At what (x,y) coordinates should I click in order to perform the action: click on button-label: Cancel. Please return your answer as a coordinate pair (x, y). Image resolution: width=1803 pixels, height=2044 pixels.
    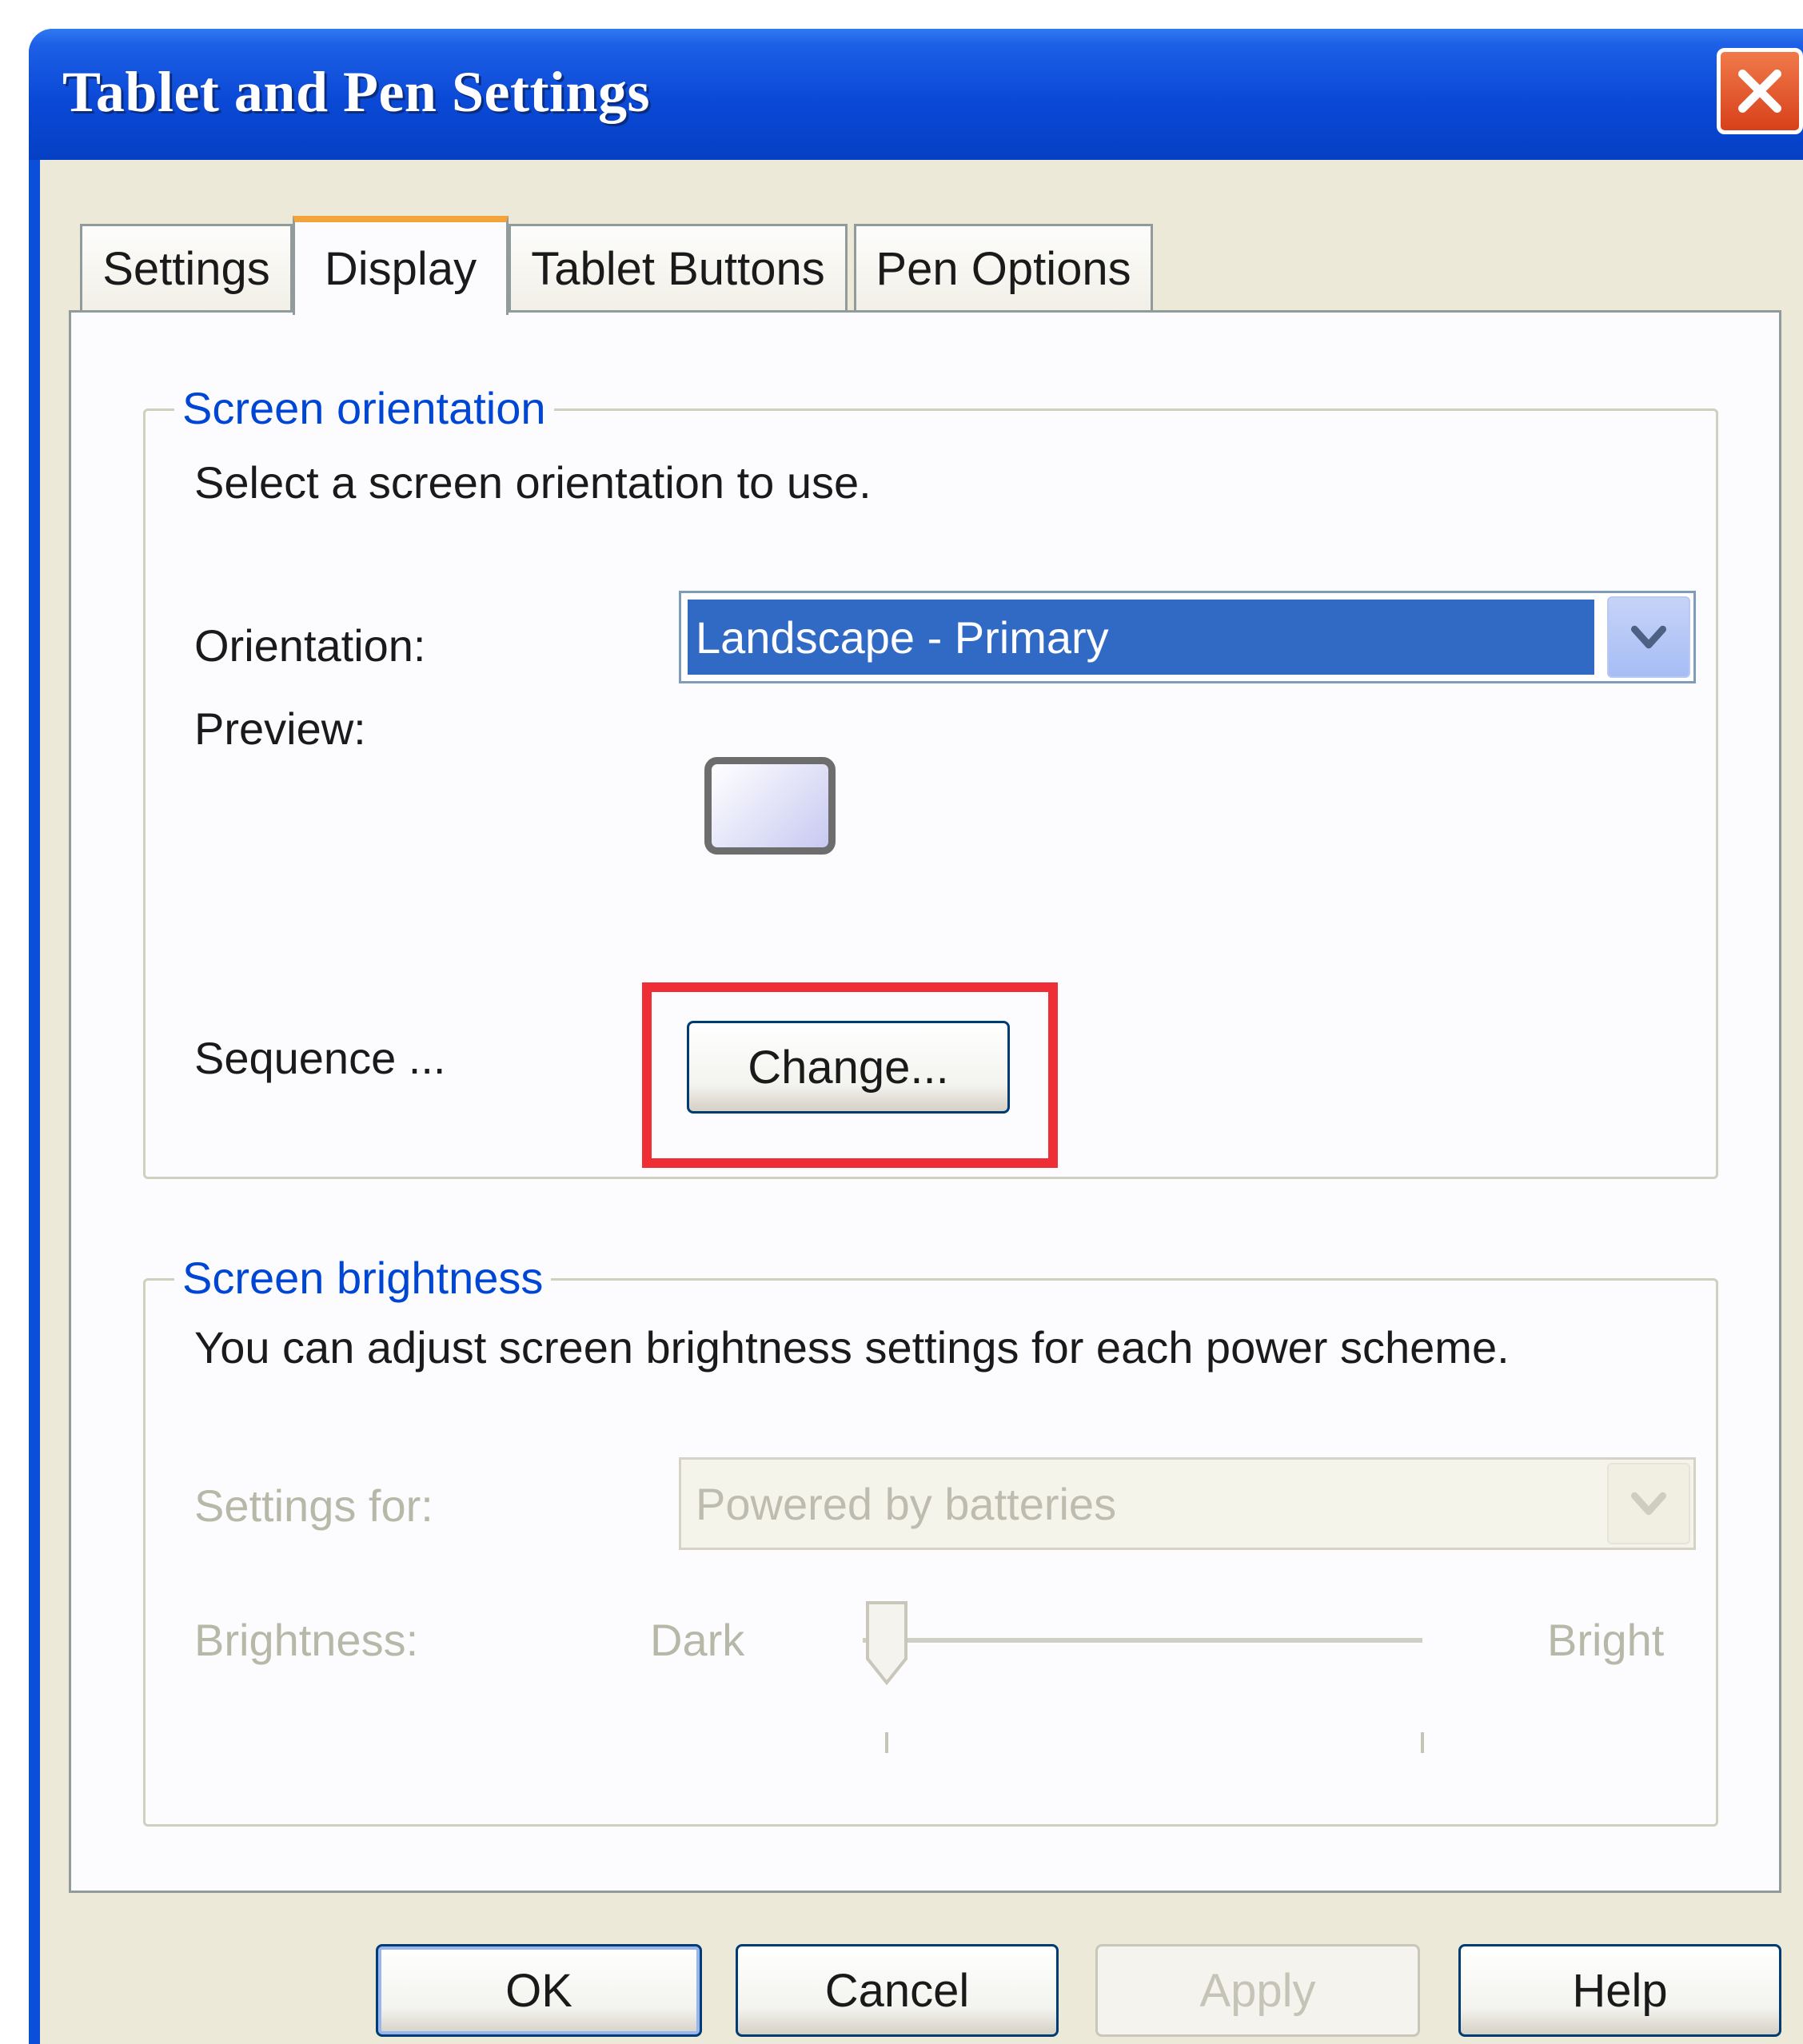
    Looking at the image, I should click on (897, 1990).